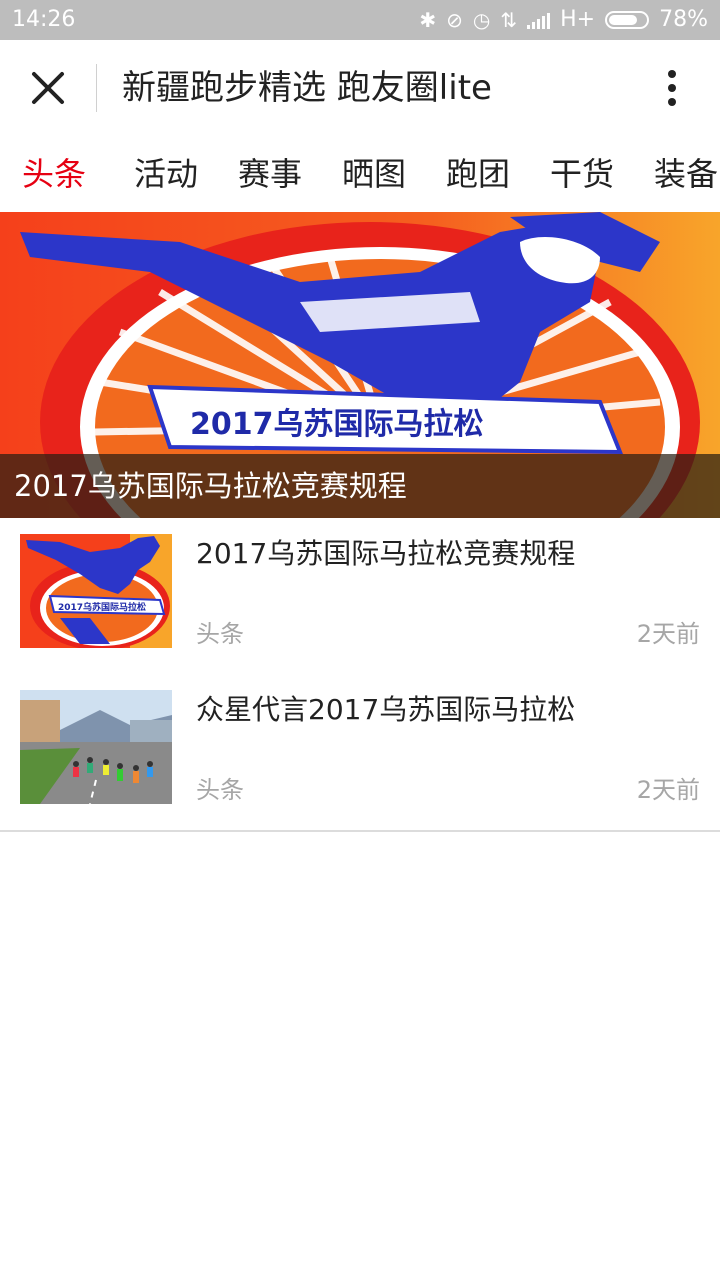 This screenshot has height=1280, width=720. What do you see at coordinates (672, 88) in the screenshot?
I see `more-button` at bounding box center [672, 88].